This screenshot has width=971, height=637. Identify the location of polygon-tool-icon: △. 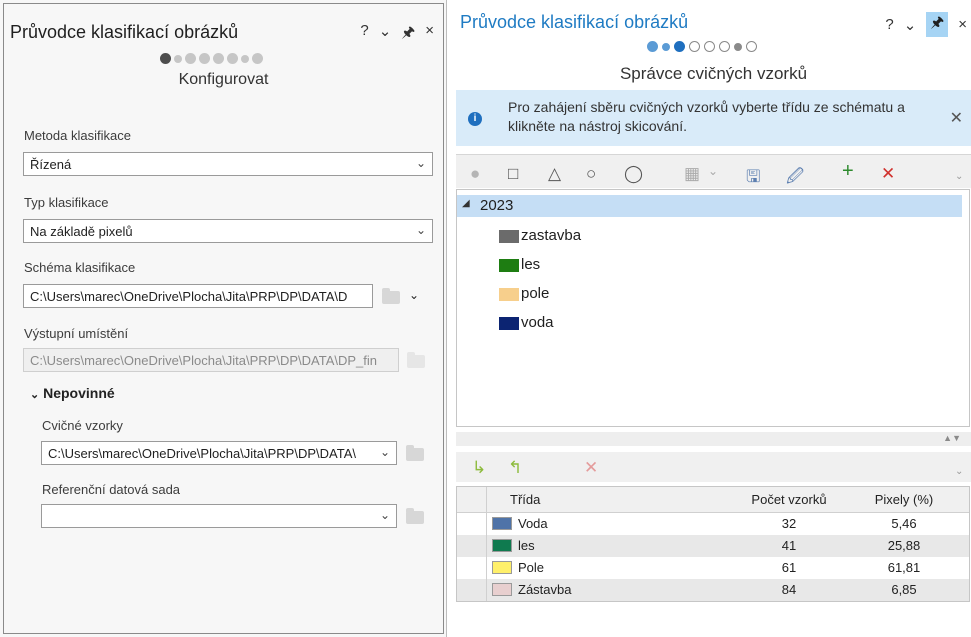
(554, 174).